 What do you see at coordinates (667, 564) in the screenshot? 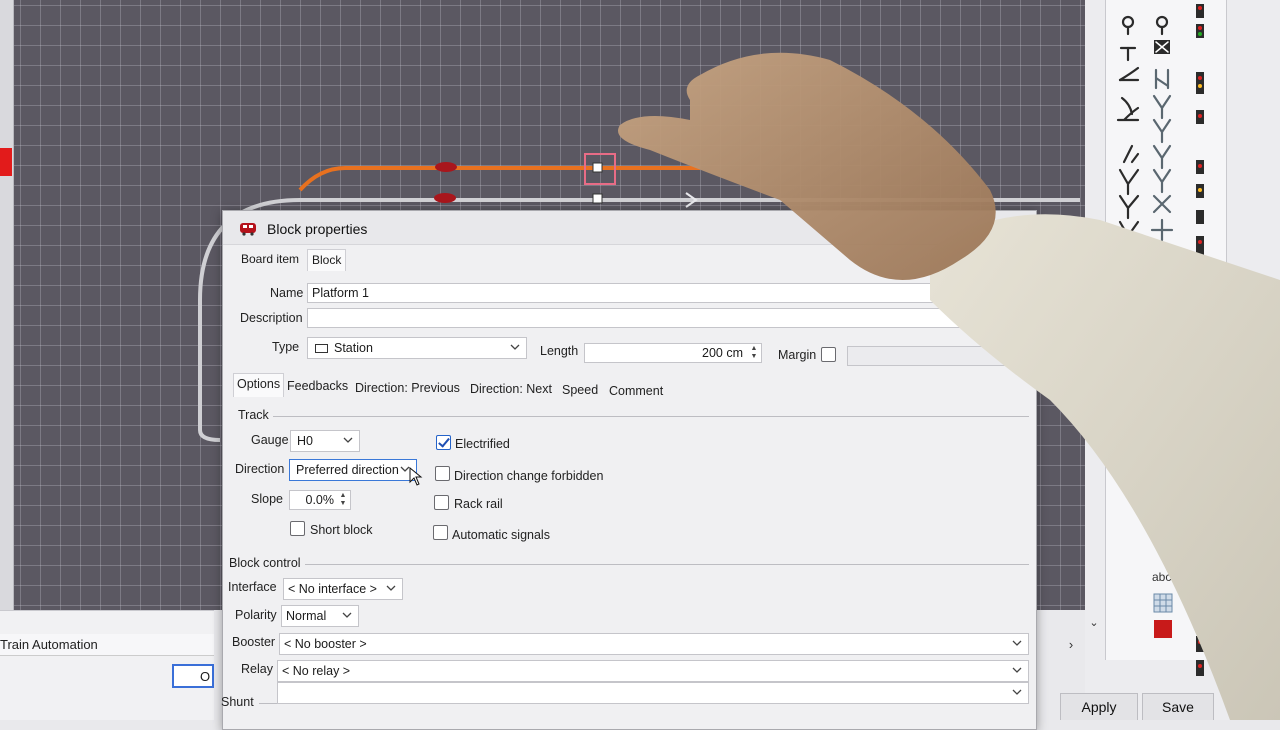
I see `block-control-group-divider` at bounding box center [667, 564].